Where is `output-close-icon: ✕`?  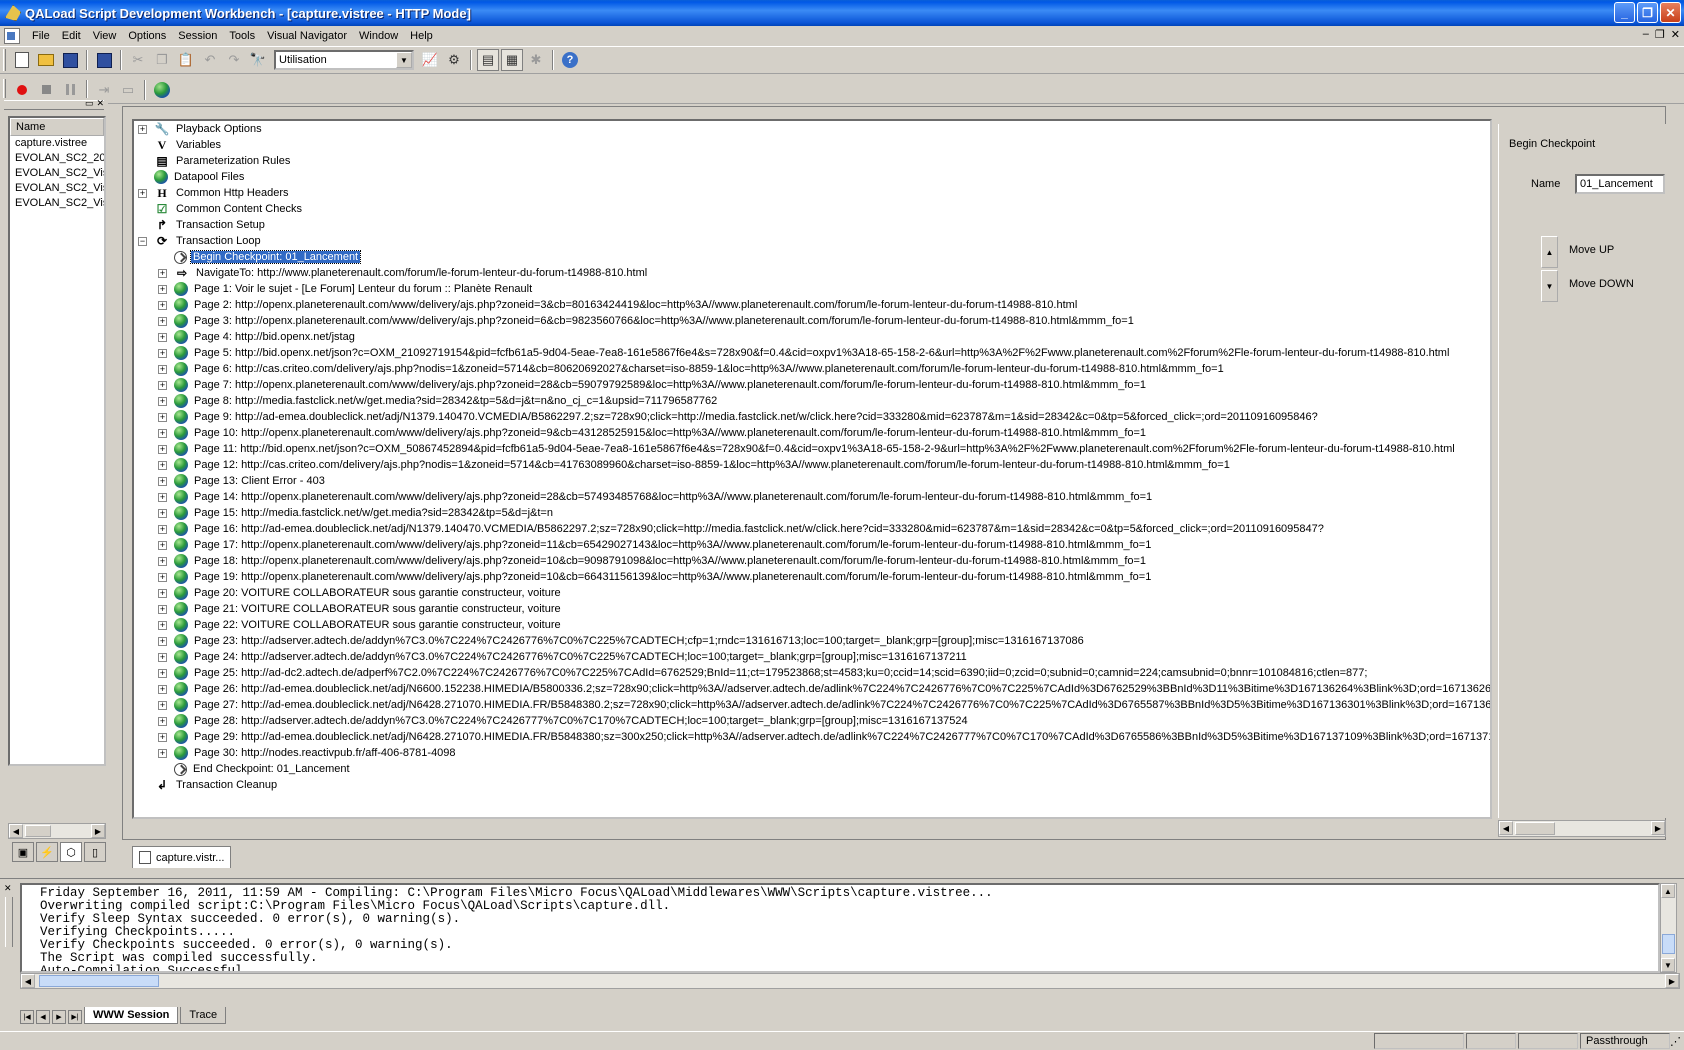 output-close-icon: ✕ is located at coordinates (8, 888).